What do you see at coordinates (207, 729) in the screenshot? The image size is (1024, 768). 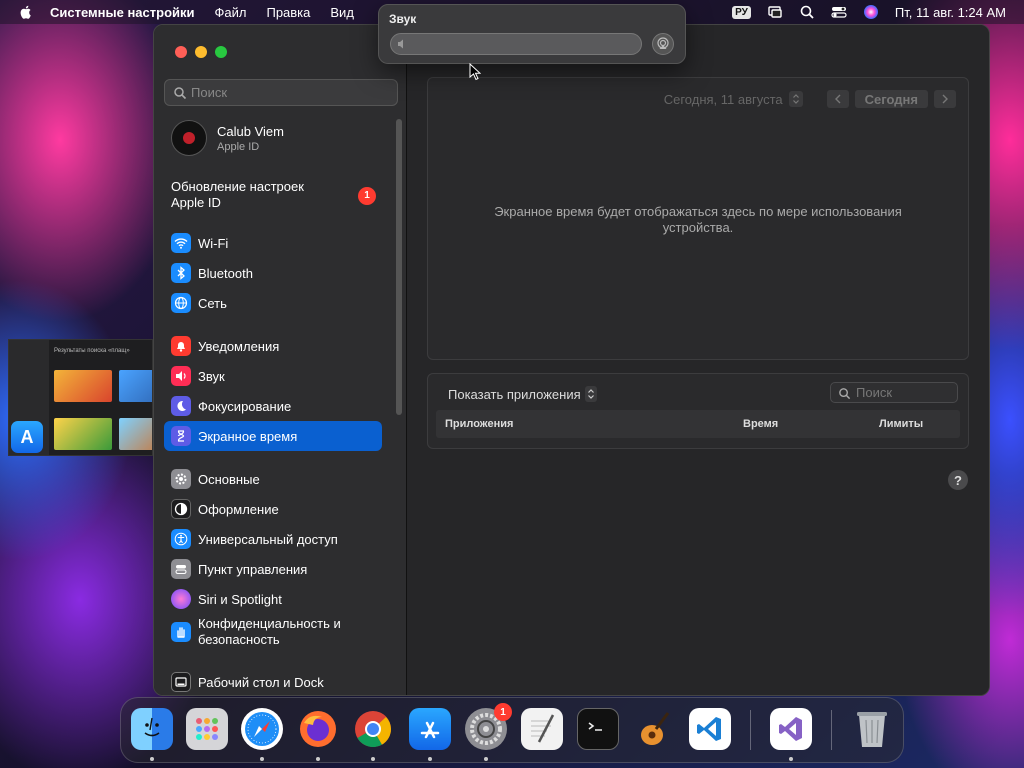 I see `launchpad-icon` at bounding box center [207, 729].